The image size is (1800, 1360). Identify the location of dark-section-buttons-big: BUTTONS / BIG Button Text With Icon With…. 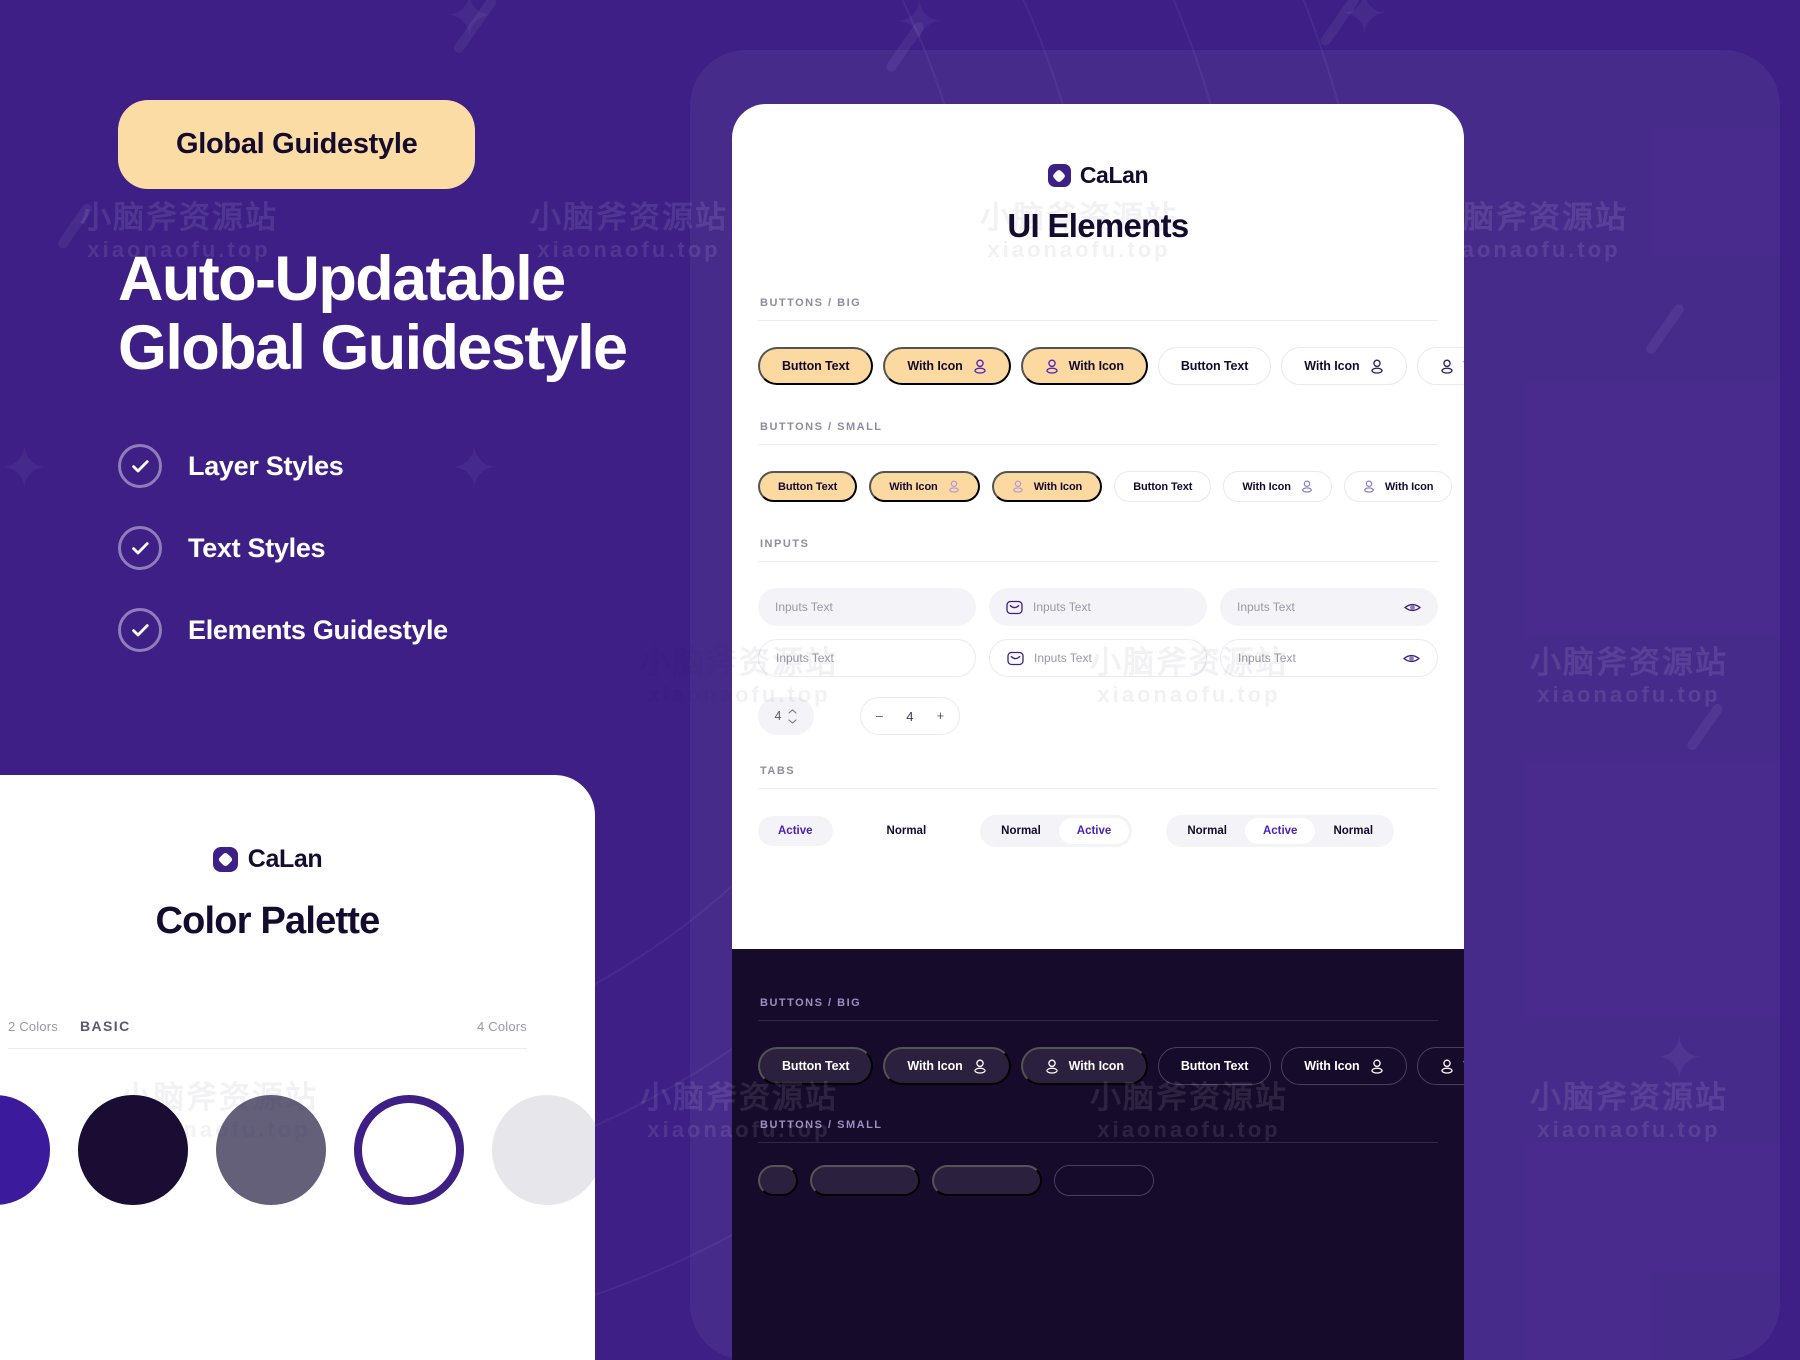
(1111, 1041).